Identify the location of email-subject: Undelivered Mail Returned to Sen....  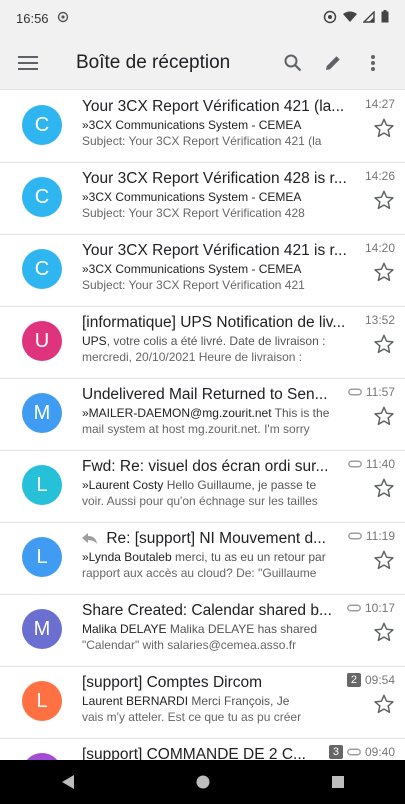
(205, 394).